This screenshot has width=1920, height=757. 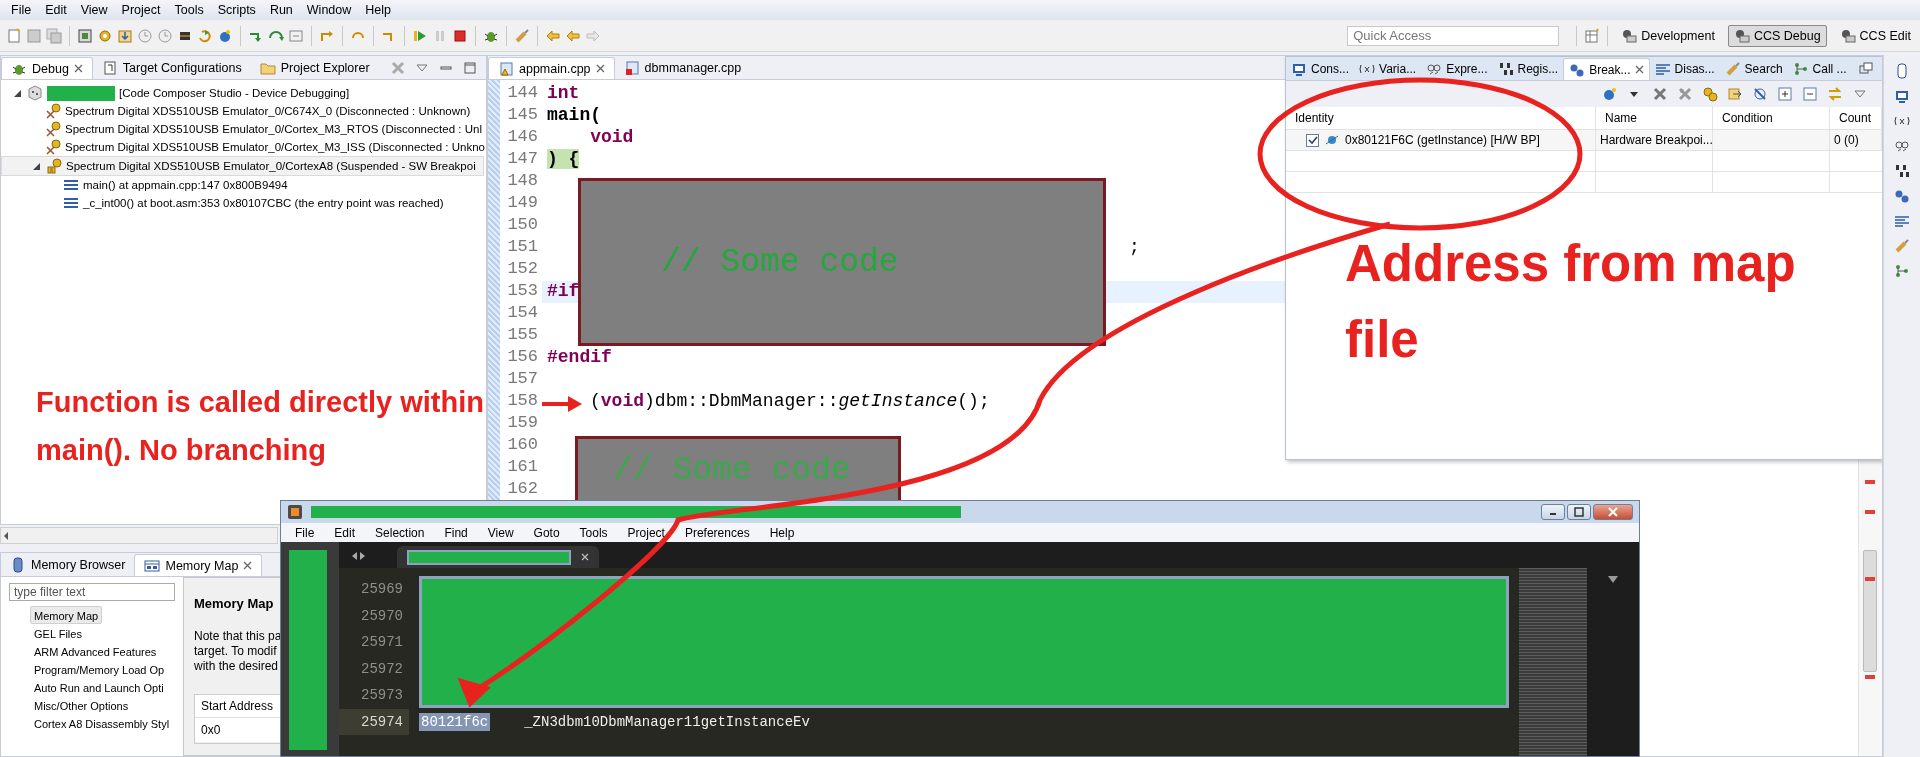 What do you see at coordinates (68, 565) in the screenshot?
I see `tab: Memory Browser` at bounding box center [68, 565].